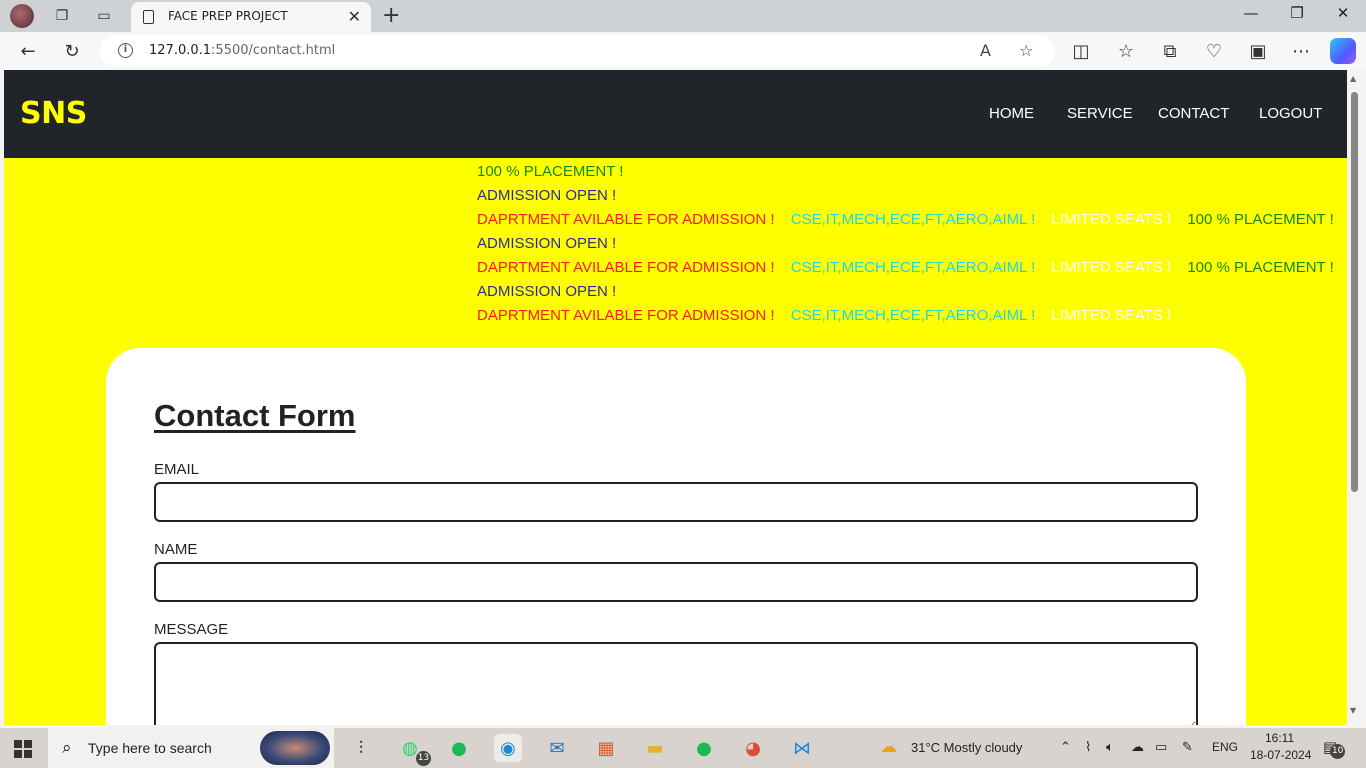 This screenshot has width=1366, height=768. Describe the element at coordinates (228, 16) in the screenshot. I see `tab-title: FACE PREP PROJECT` at that location.